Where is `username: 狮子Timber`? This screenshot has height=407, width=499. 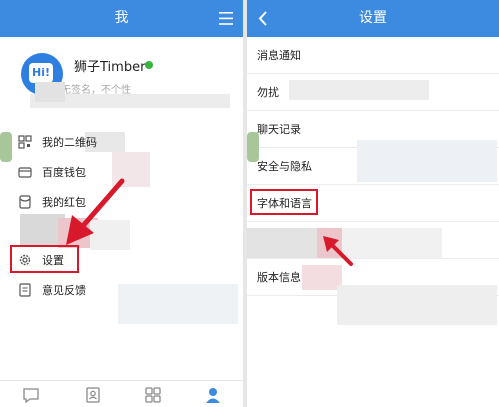
username: 狮子Timber is located at coordinates (110, 67).